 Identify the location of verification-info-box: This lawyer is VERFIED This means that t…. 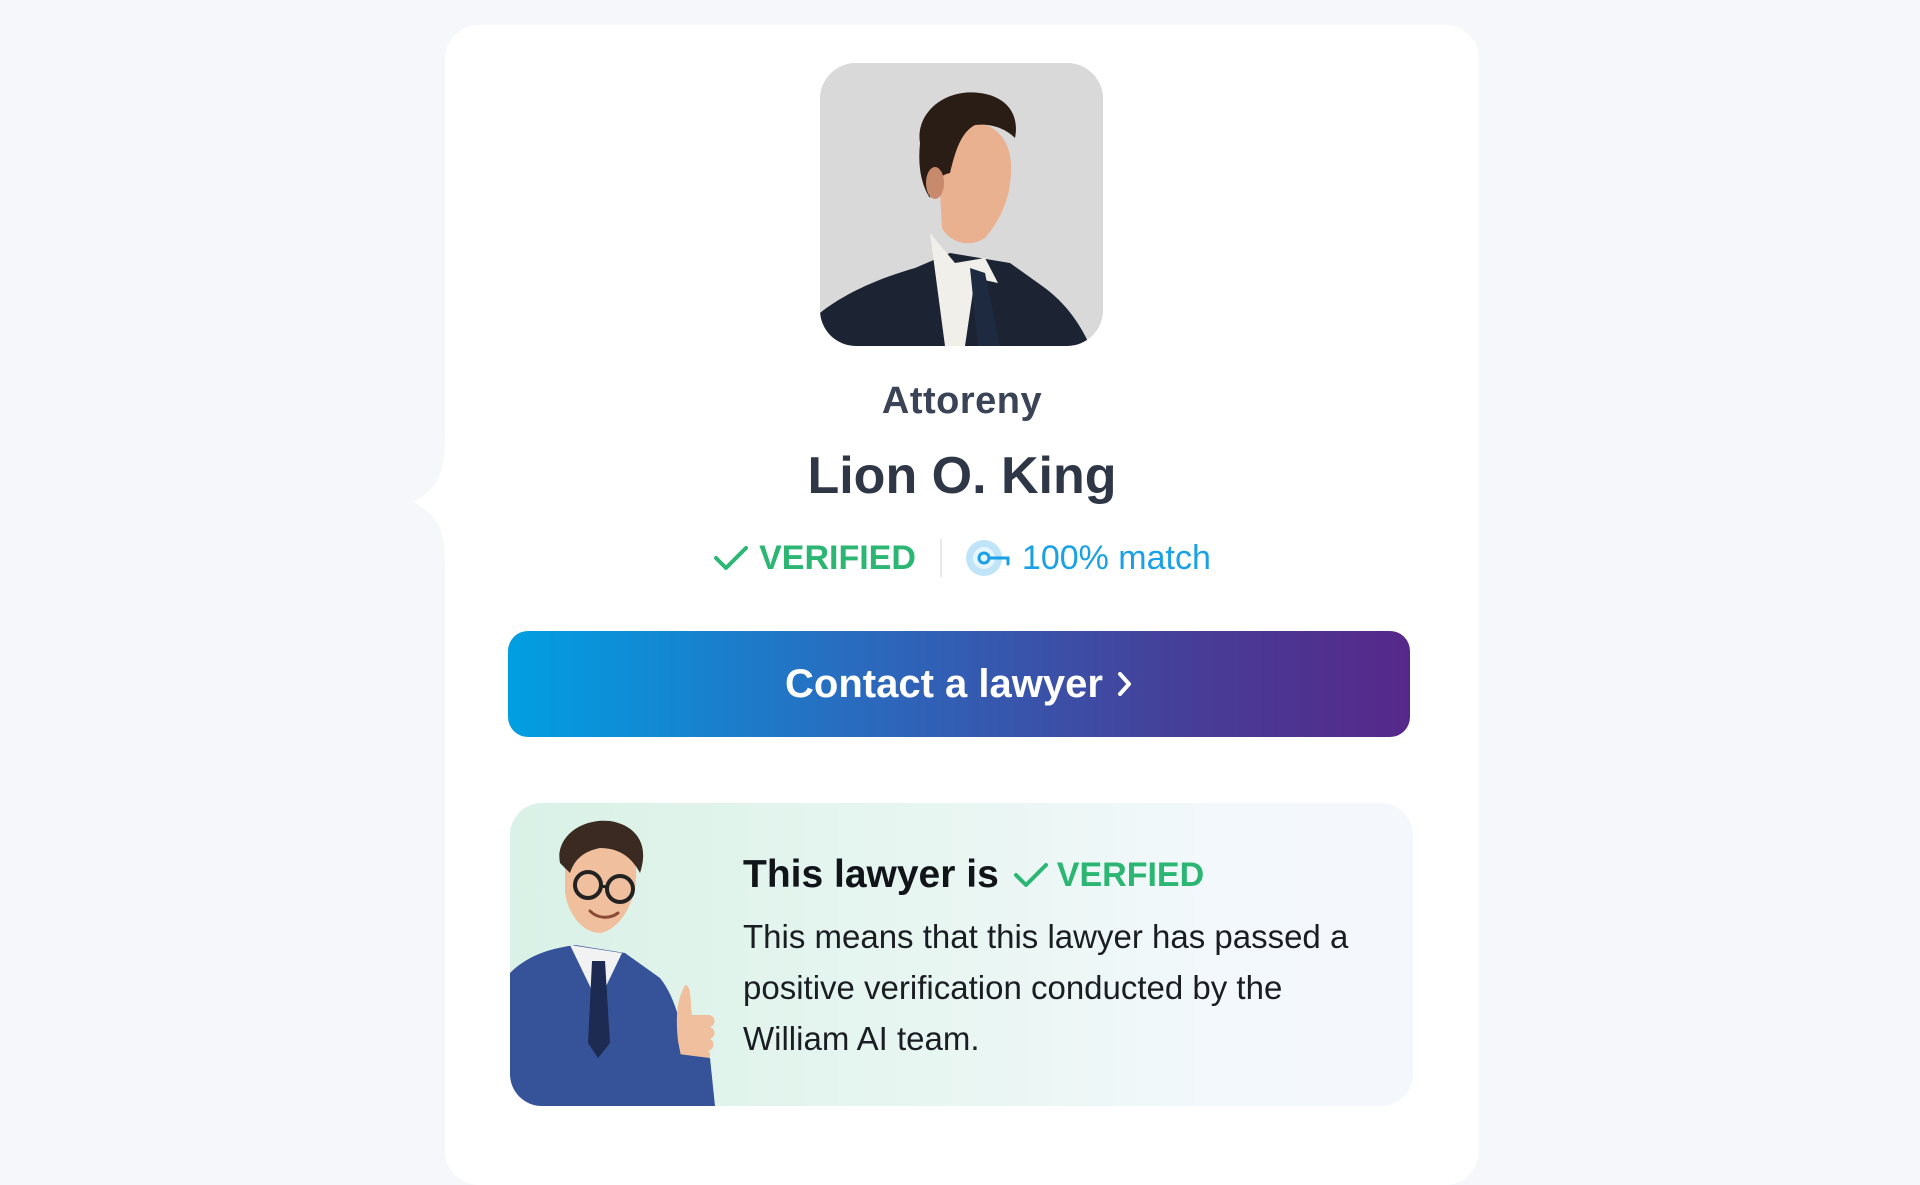
(961, 954).